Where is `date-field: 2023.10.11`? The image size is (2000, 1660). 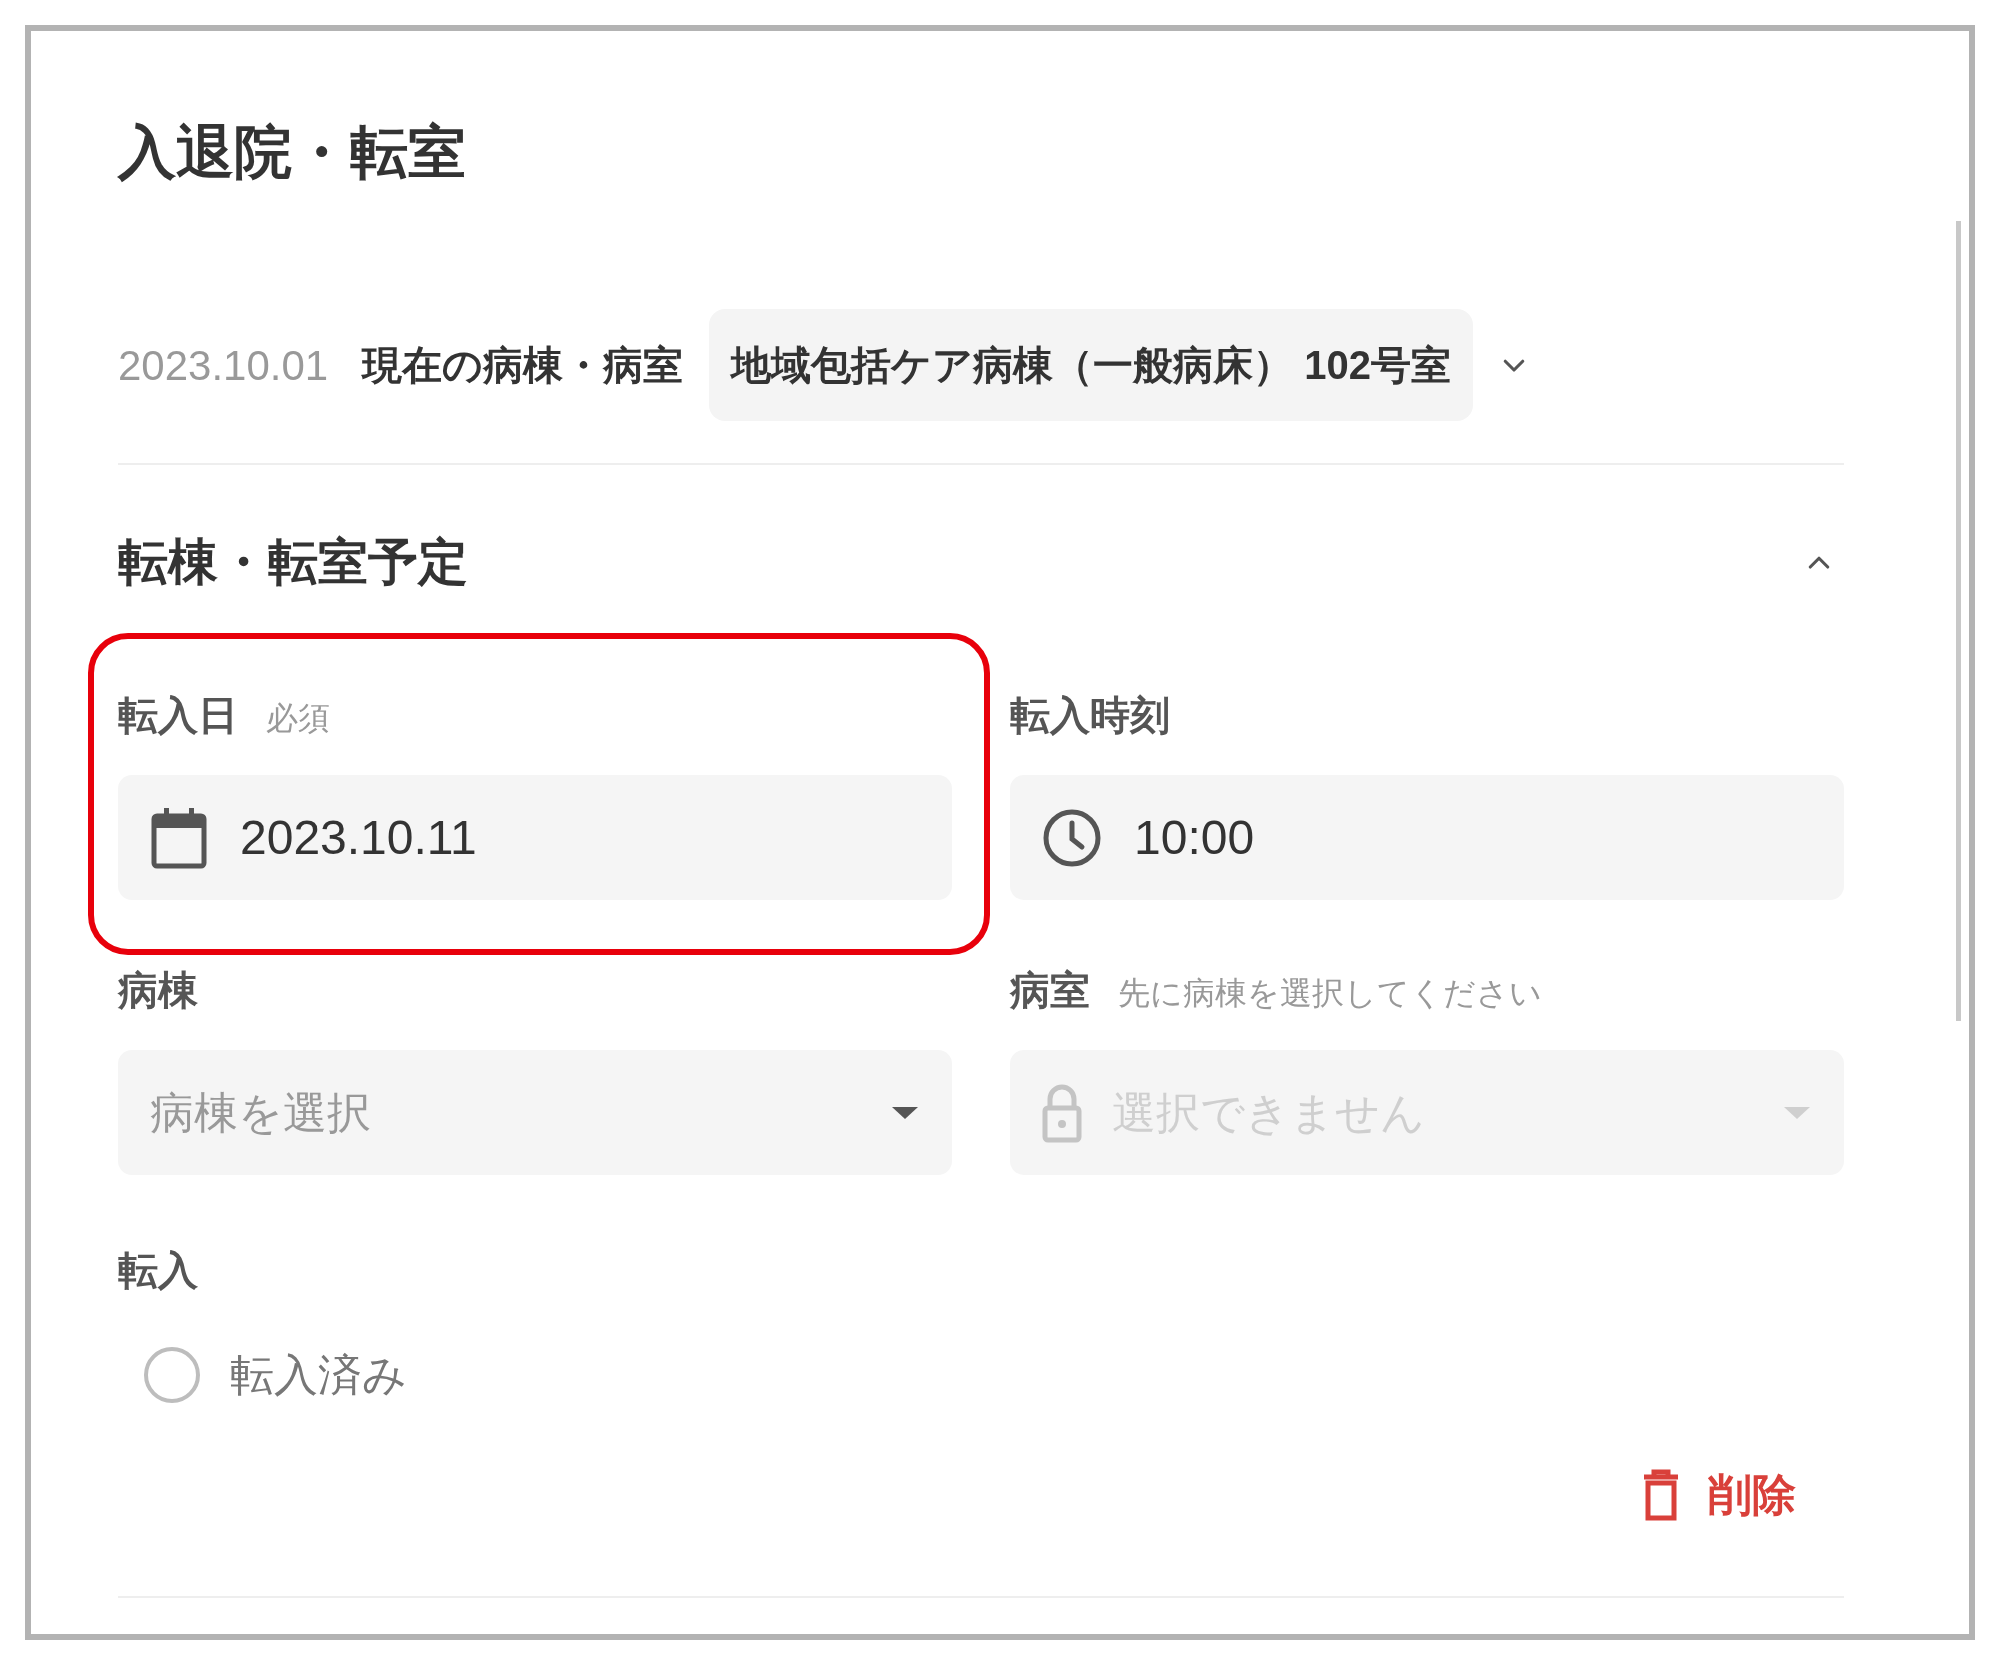
date-field: 2023.10.11 is located at coordinates (535, 837).